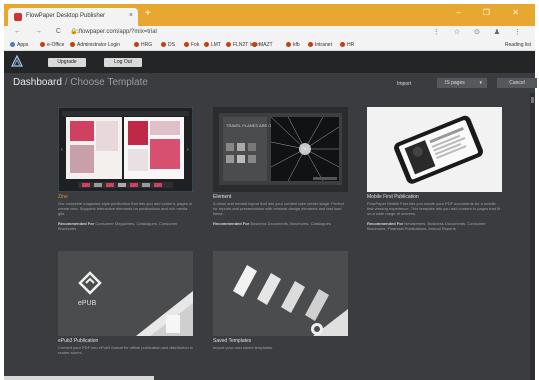  I want to click on bookmark-item: MAZT, so click(262, 45).